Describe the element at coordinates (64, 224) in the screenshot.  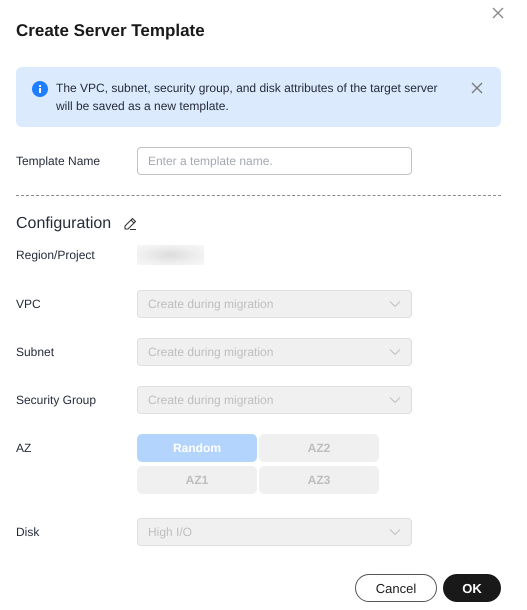
I see `section-heading: Configuration` at that location.